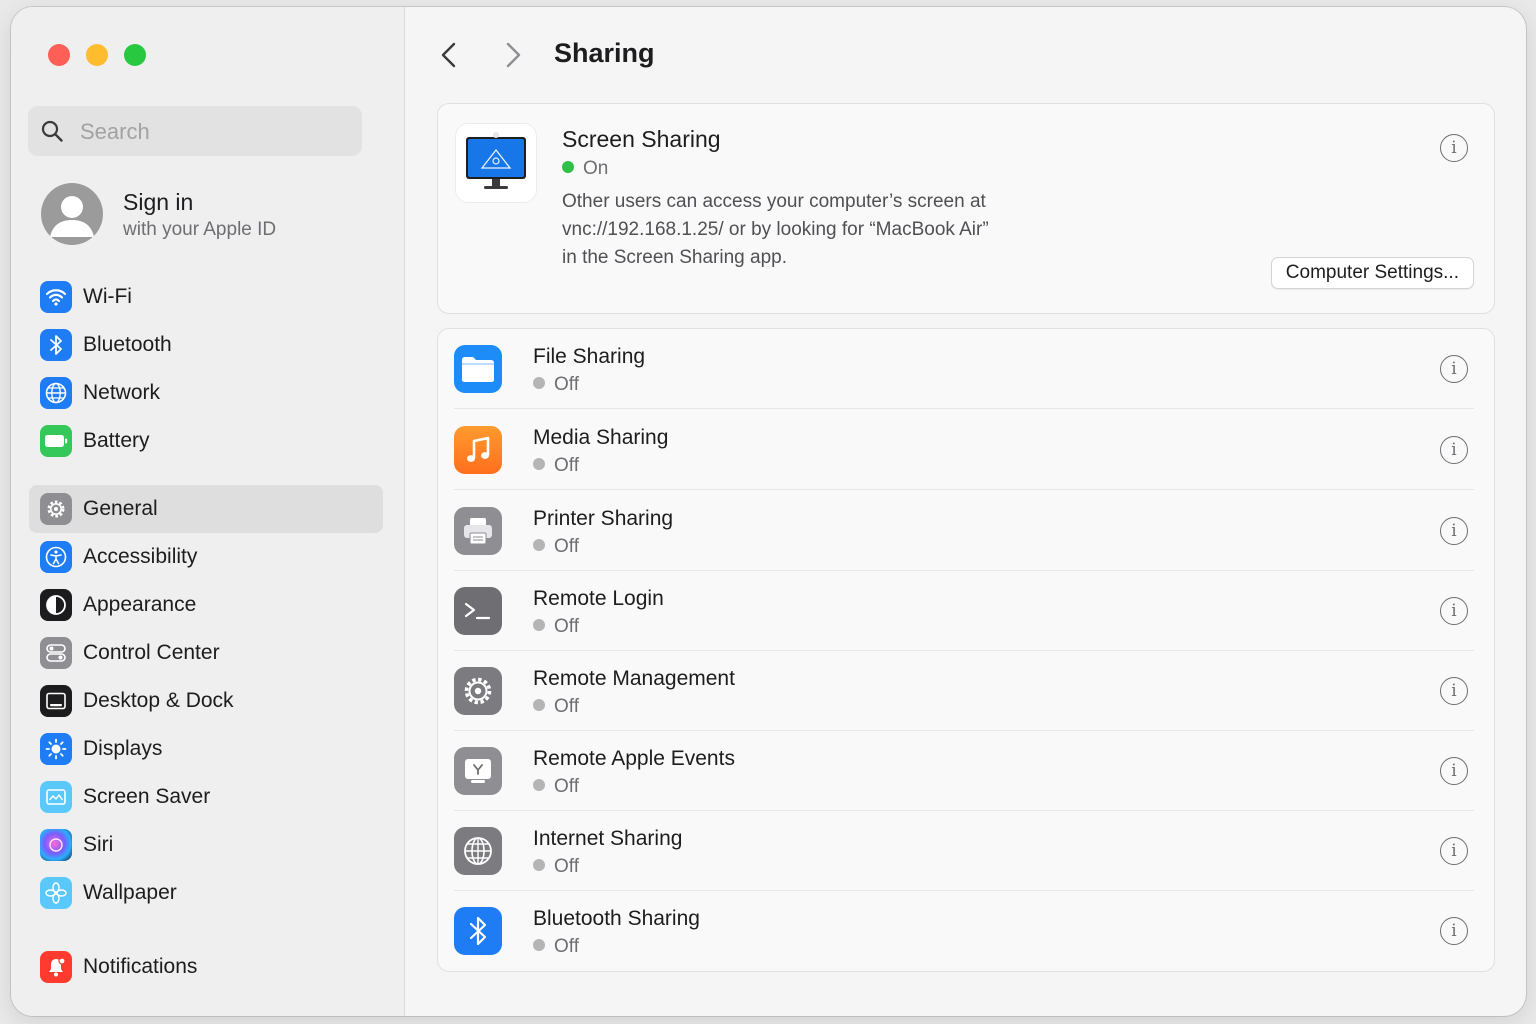 Image resolution: width=1536 pixels, height=1024 pixels. Describe the element at coordinates (130, 892) in the screenshot. I see `sidebar-item-label: Wallpaper` at that location.